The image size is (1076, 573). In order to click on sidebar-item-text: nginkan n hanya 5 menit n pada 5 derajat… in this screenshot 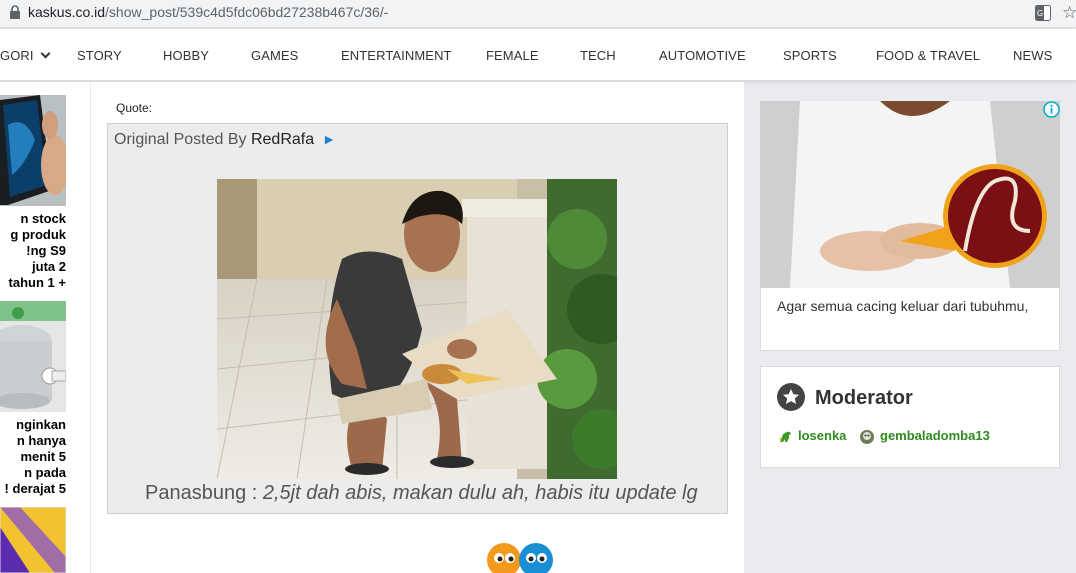, I will do `click(33, 457)`.